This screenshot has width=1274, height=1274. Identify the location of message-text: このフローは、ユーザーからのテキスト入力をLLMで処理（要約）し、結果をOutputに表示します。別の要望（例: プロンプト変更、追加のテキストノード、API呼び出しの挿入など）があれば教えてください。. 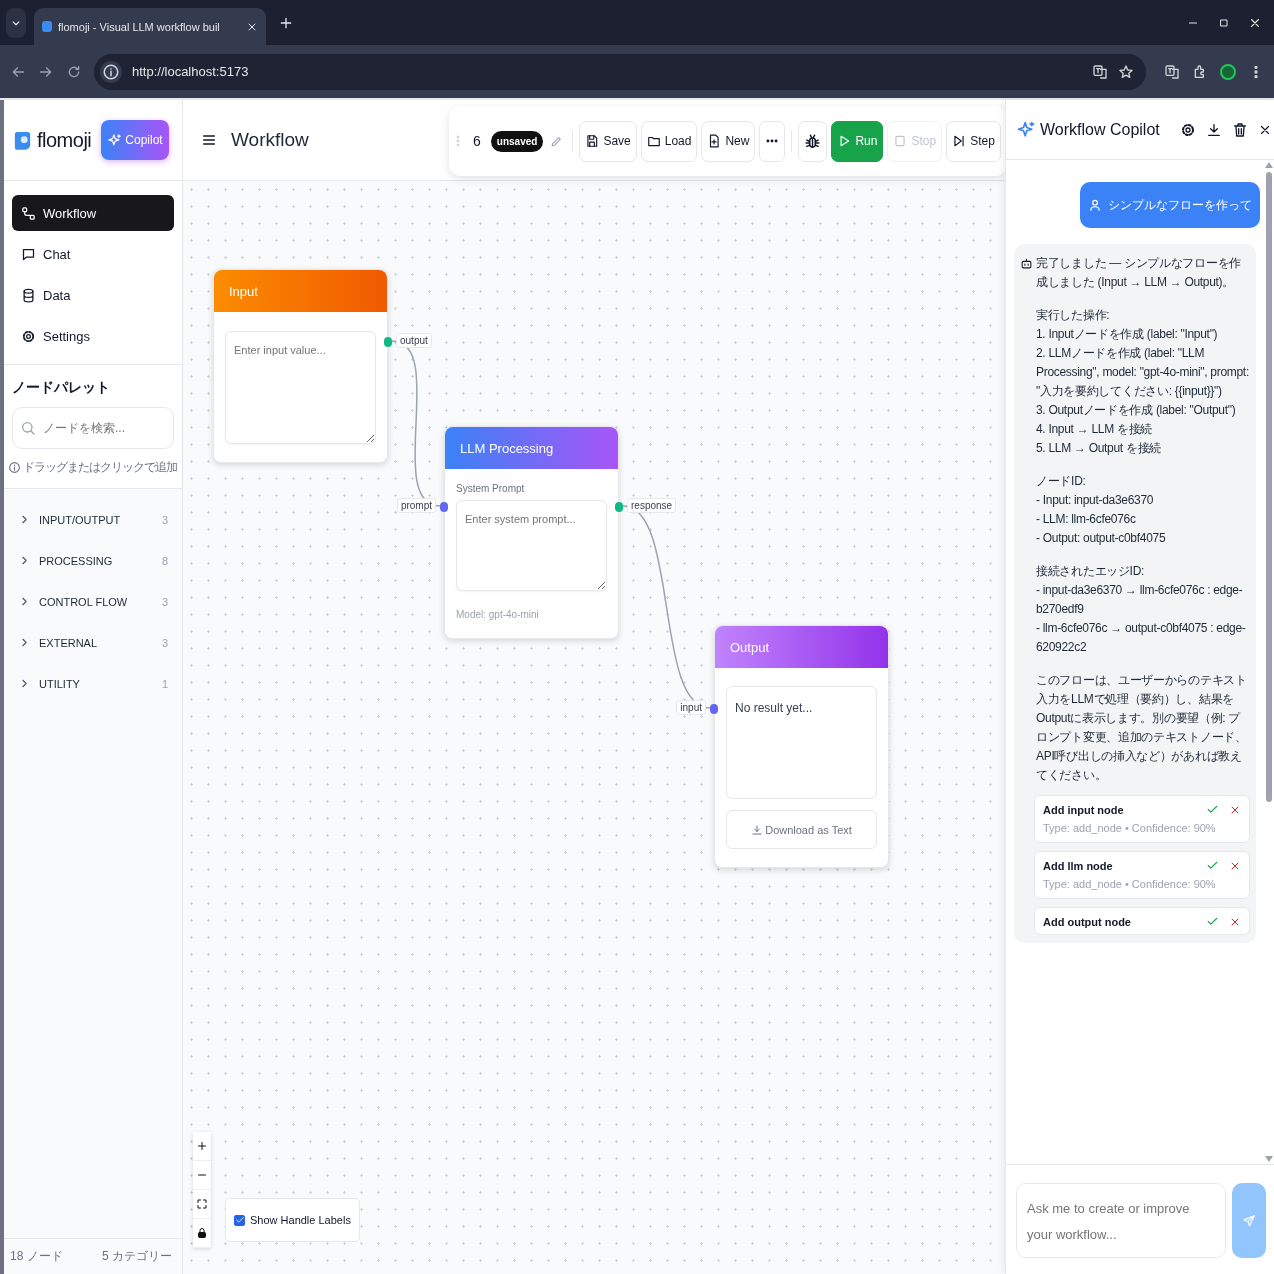
(1141, 728).